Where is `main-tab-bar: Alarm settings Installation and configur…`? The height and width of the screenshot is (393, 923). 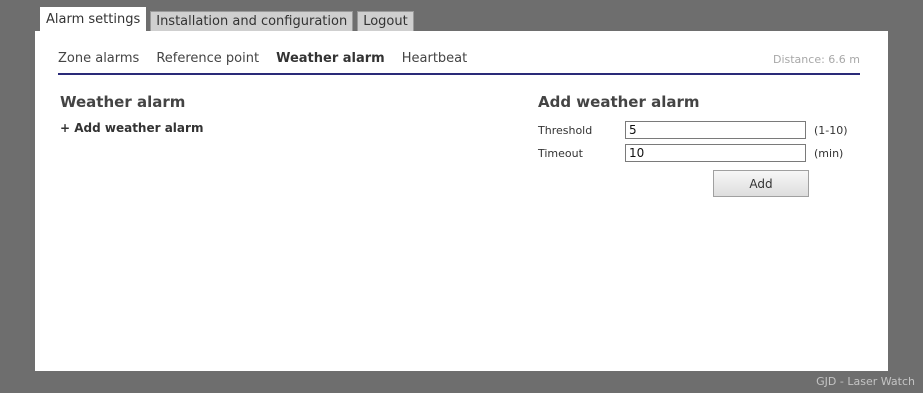
main-tab-bar: Alarm settings Installation and configur… is located at coordinates (227, 19).